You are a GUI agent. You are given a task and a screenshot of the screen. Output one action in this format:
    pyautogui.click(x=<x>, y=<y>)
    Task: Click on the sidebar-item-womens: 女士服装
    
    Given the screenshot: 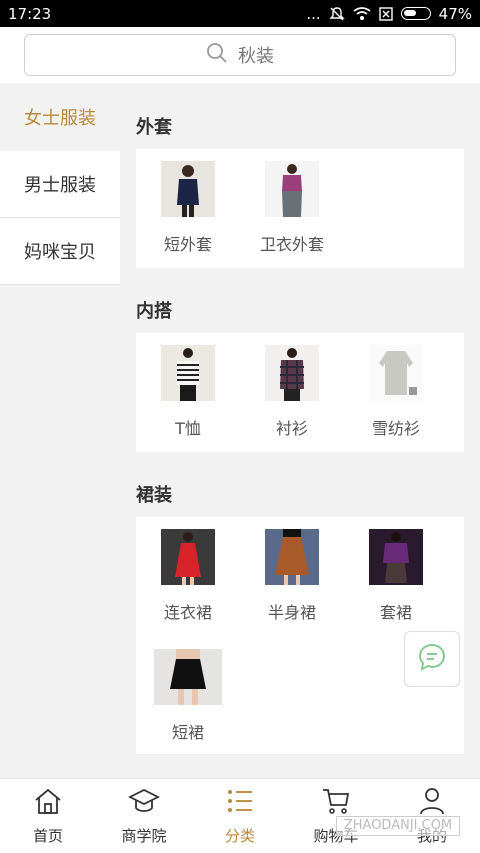 What is the action you would take?
    pyautogui.click(x=60, y=117)
    